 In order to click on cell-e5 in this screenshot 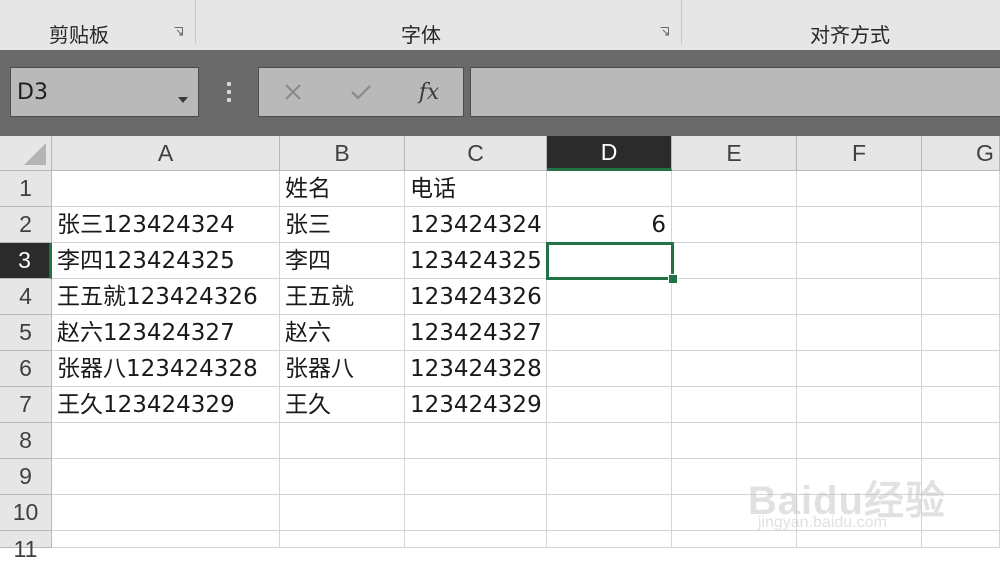, I will do `click(734, 333)`.